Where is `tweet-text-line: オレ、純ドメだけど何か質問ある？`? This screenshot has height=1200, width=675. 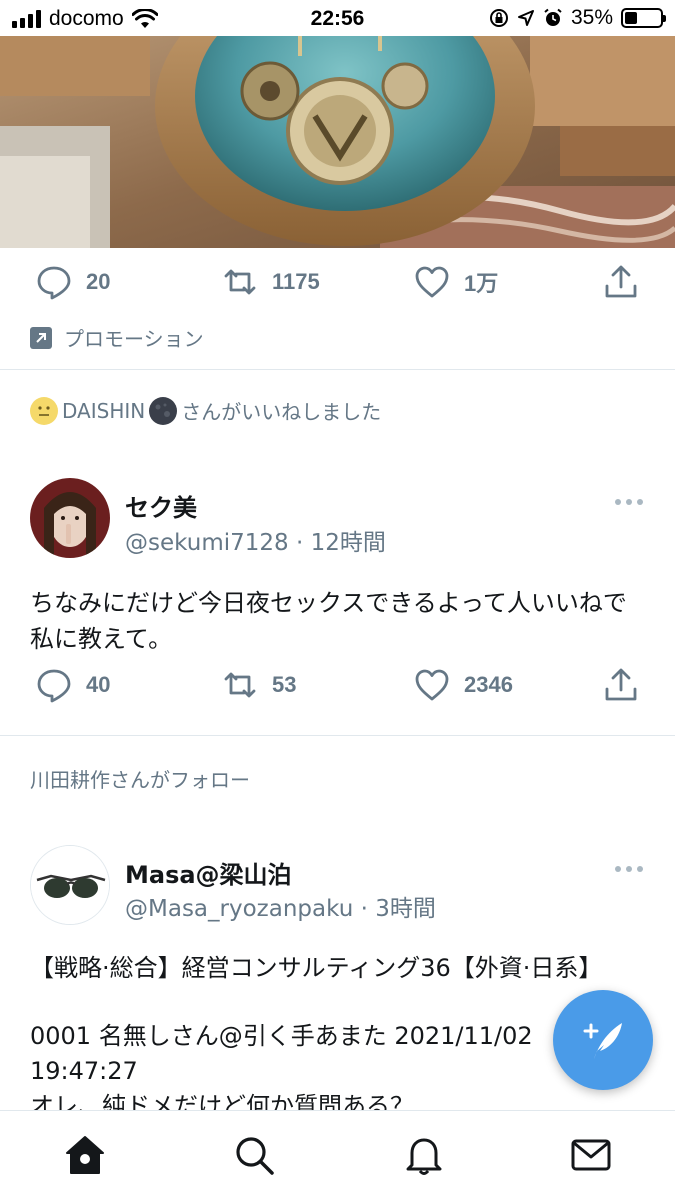
tweet-text-line: オレ、純ドメだけど何か質問ある？ is located at coordinates (222, 1101).